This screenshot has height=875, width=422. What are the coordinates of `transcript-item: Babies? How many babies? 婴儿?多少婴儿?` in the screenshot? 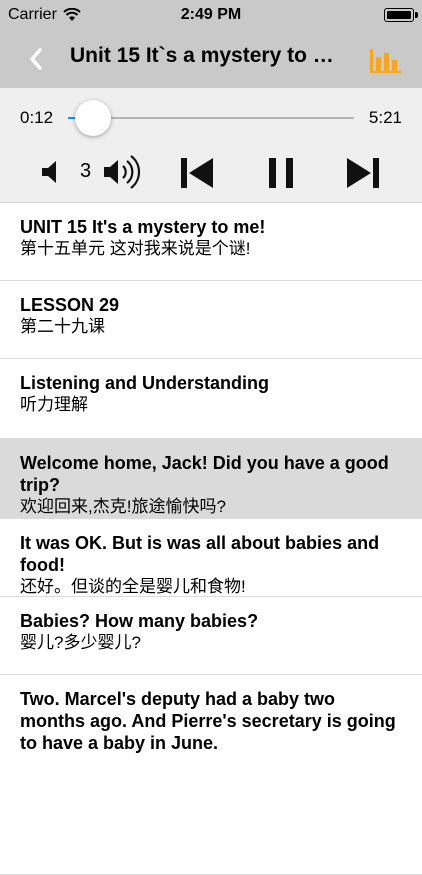 It's located at (211, 636).